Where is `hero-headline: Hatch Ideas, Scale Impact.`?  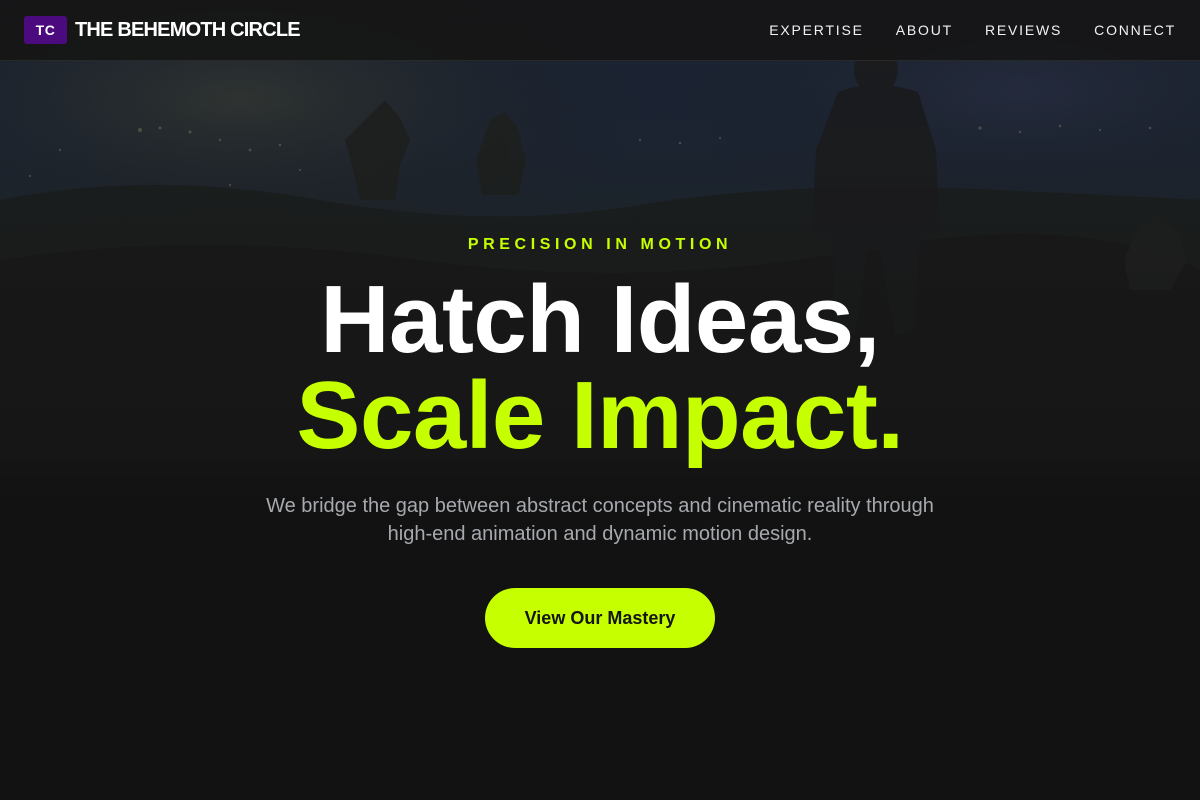 hero-headline: Hatch Ideas, Scale Impact. is located at coordinates (600, 367).